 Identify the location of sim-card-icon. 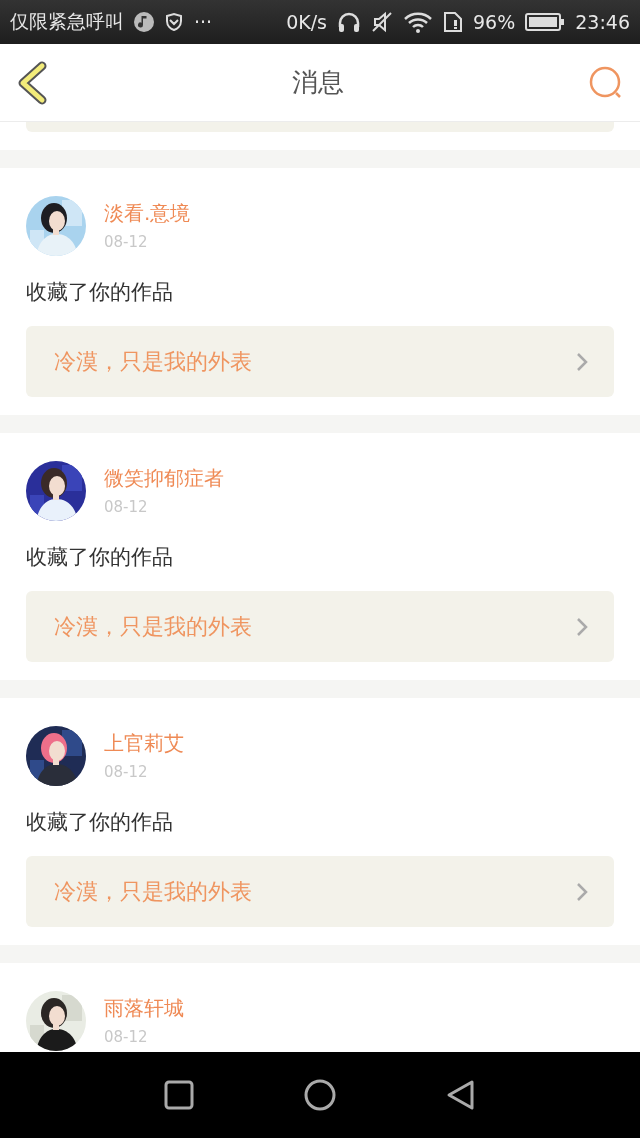
(453, 22).